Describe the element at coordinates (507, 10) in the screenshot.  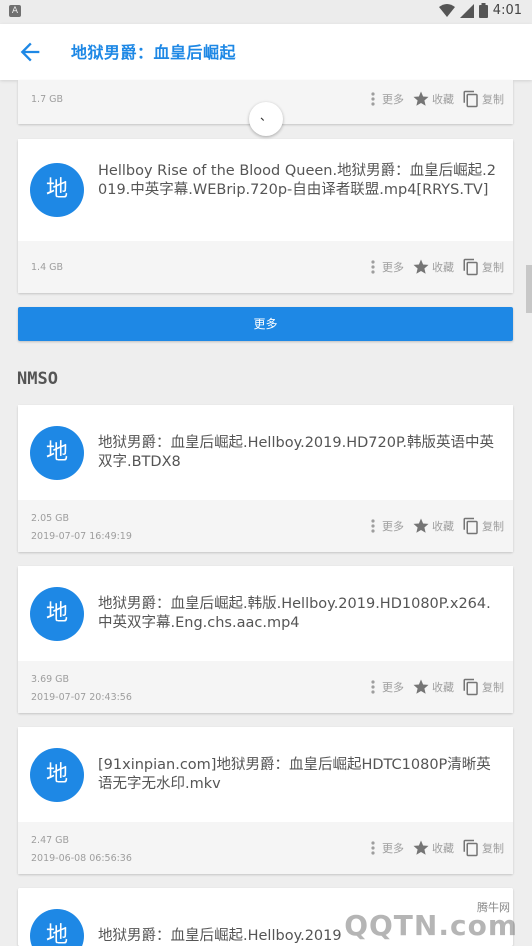
I see `status-time: 4:01` at that location.